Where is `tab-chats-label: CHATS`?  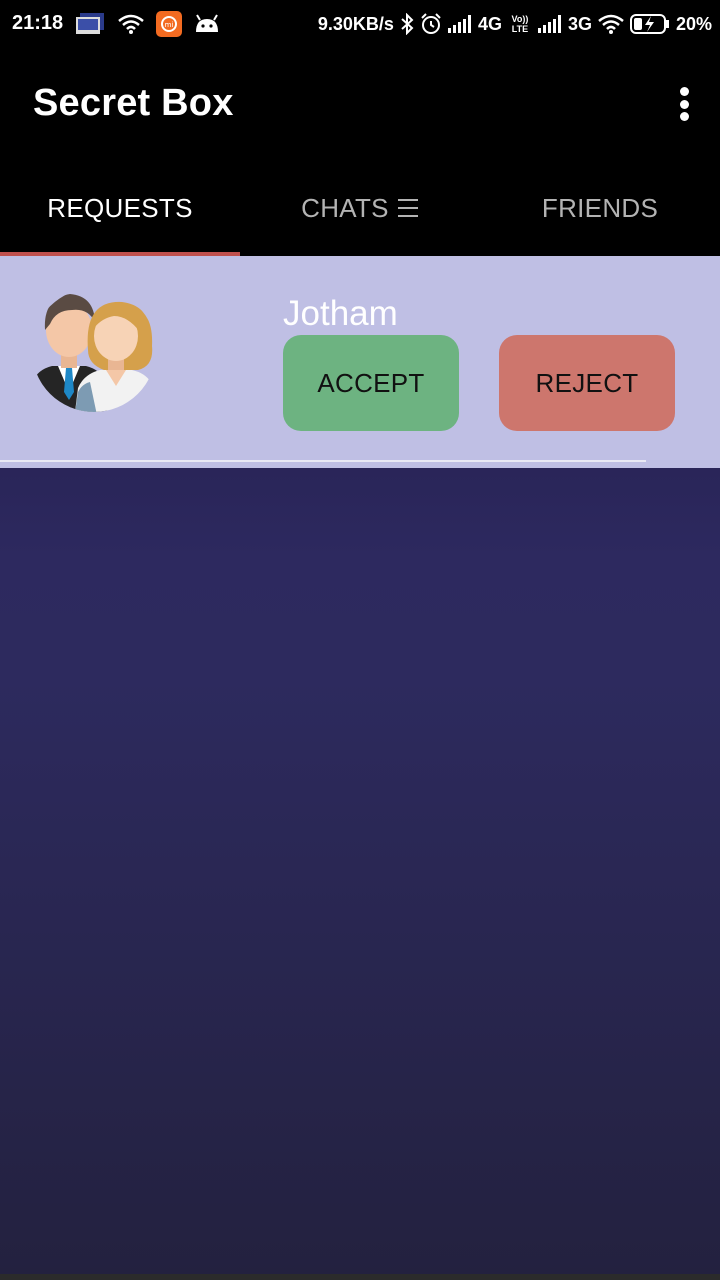 tab-chats-label: CHATS is located at coordinates (345, 207).